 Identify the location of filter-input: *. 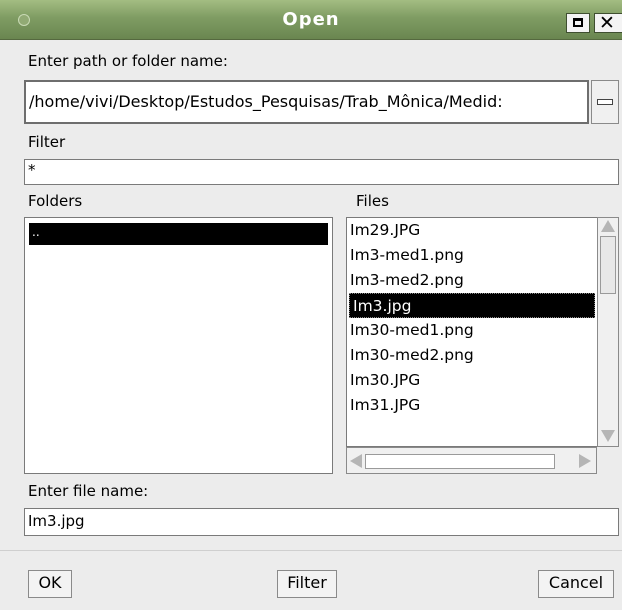
(321, 172).